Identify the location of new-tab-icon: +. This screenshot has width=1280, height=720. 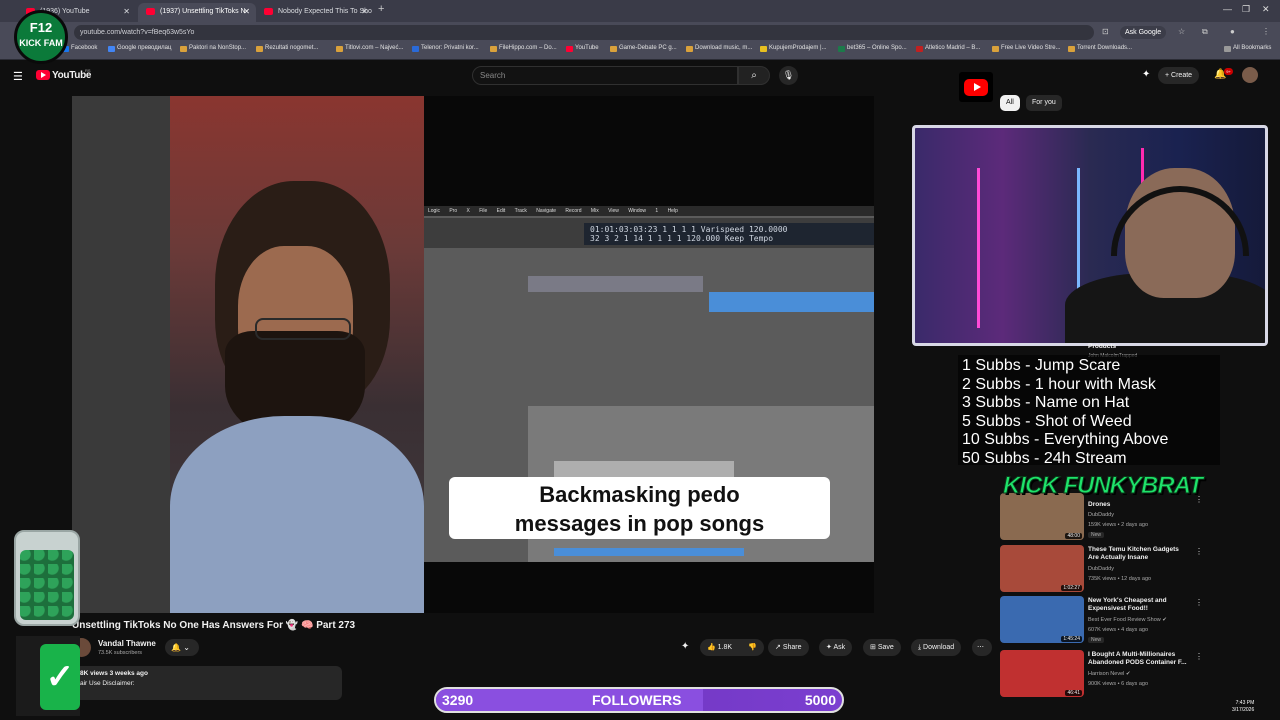
(381, 9).